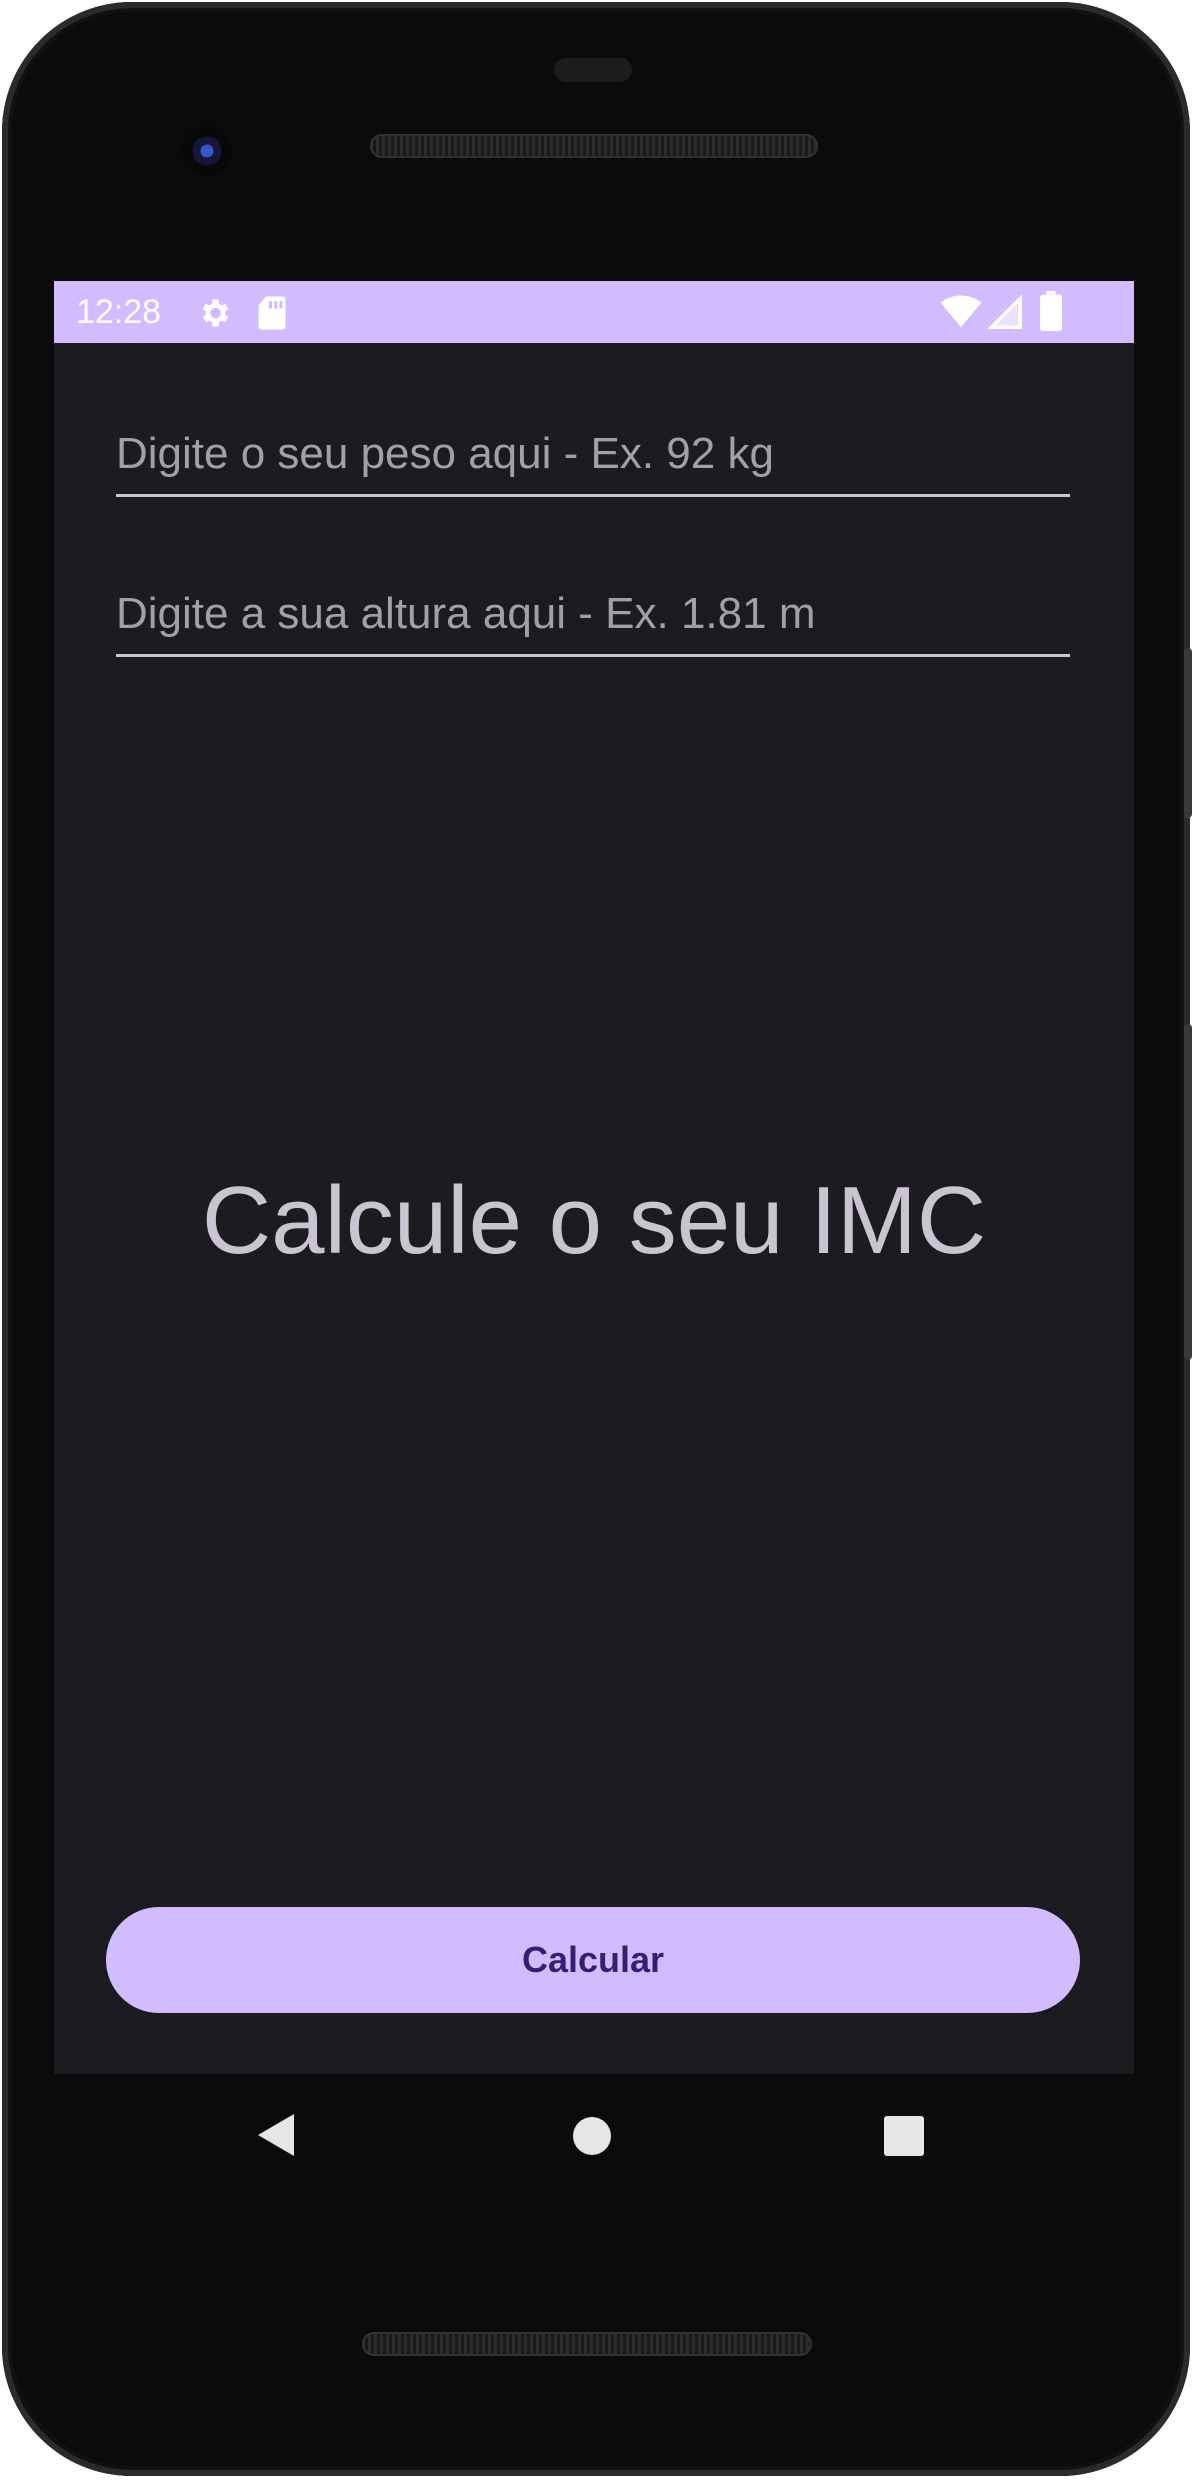  What do you see at coordinates (207, 151) in the screenshot?
I see `front-camera` at bounding box center [207, 151].